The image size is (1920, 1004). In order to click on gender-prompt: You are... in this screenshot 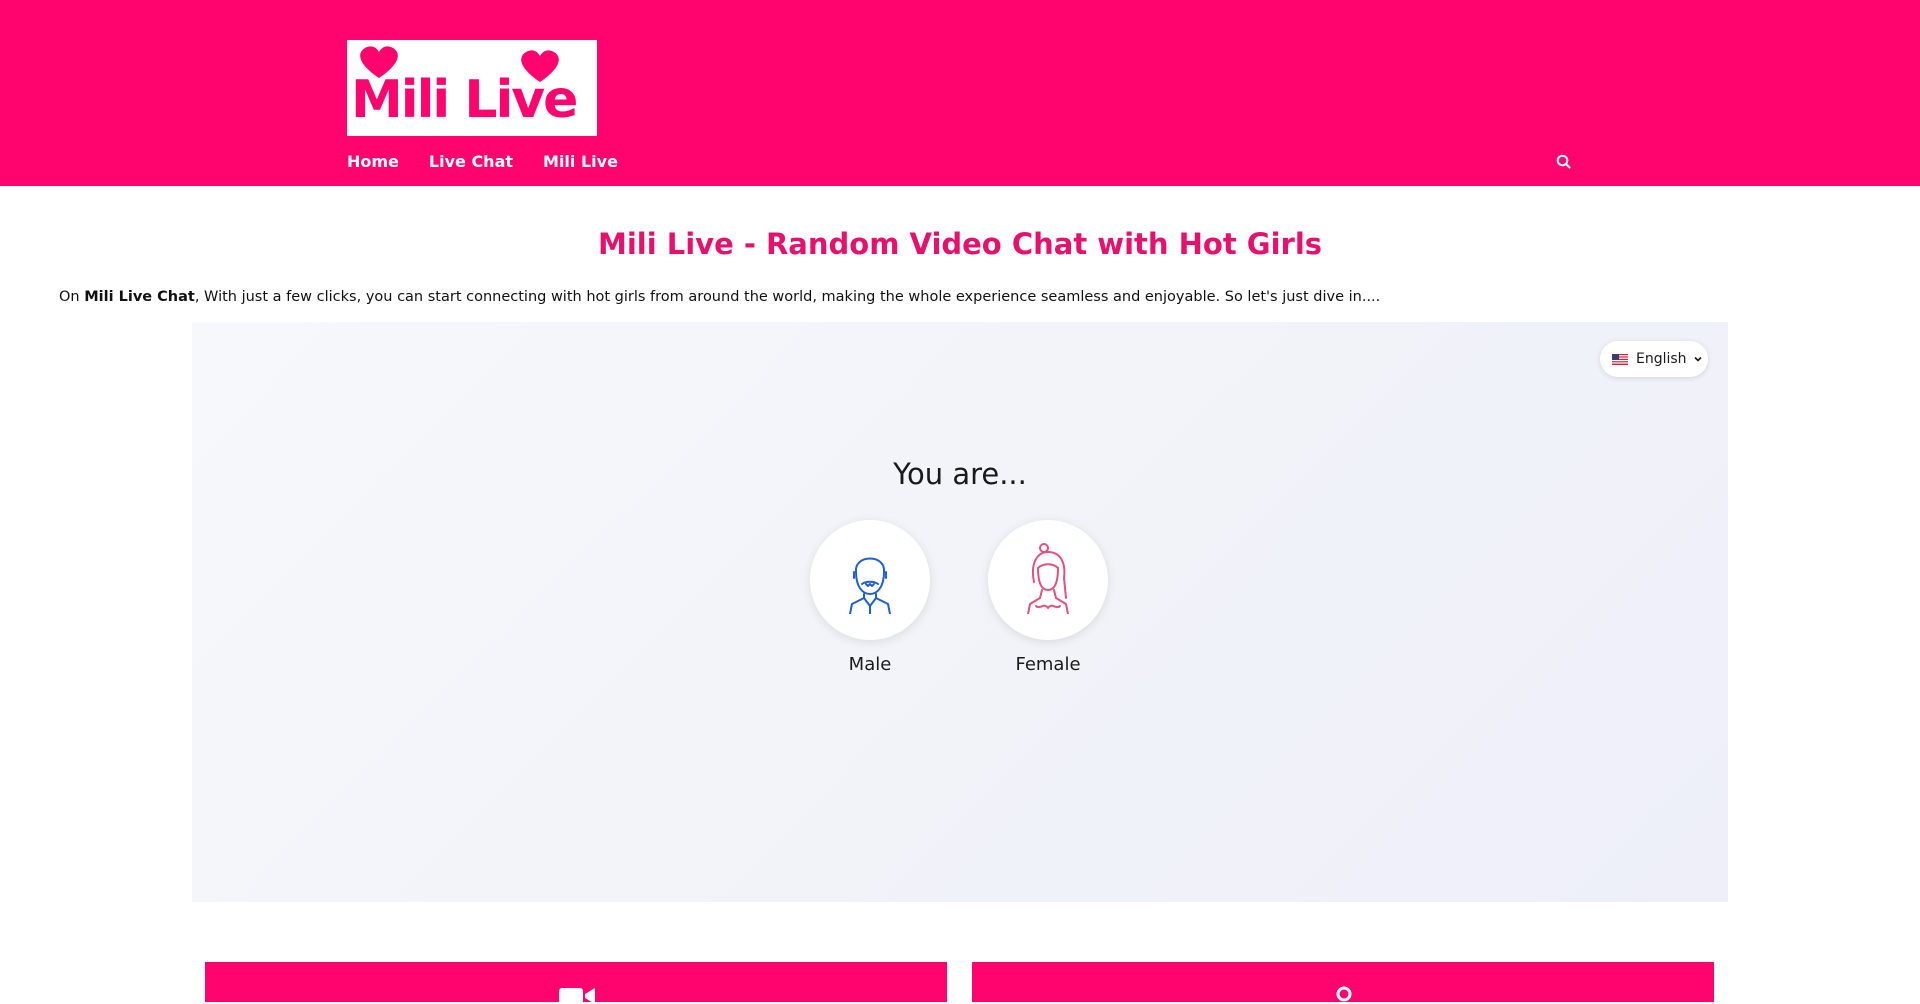, I will do `click(960, 474)`.